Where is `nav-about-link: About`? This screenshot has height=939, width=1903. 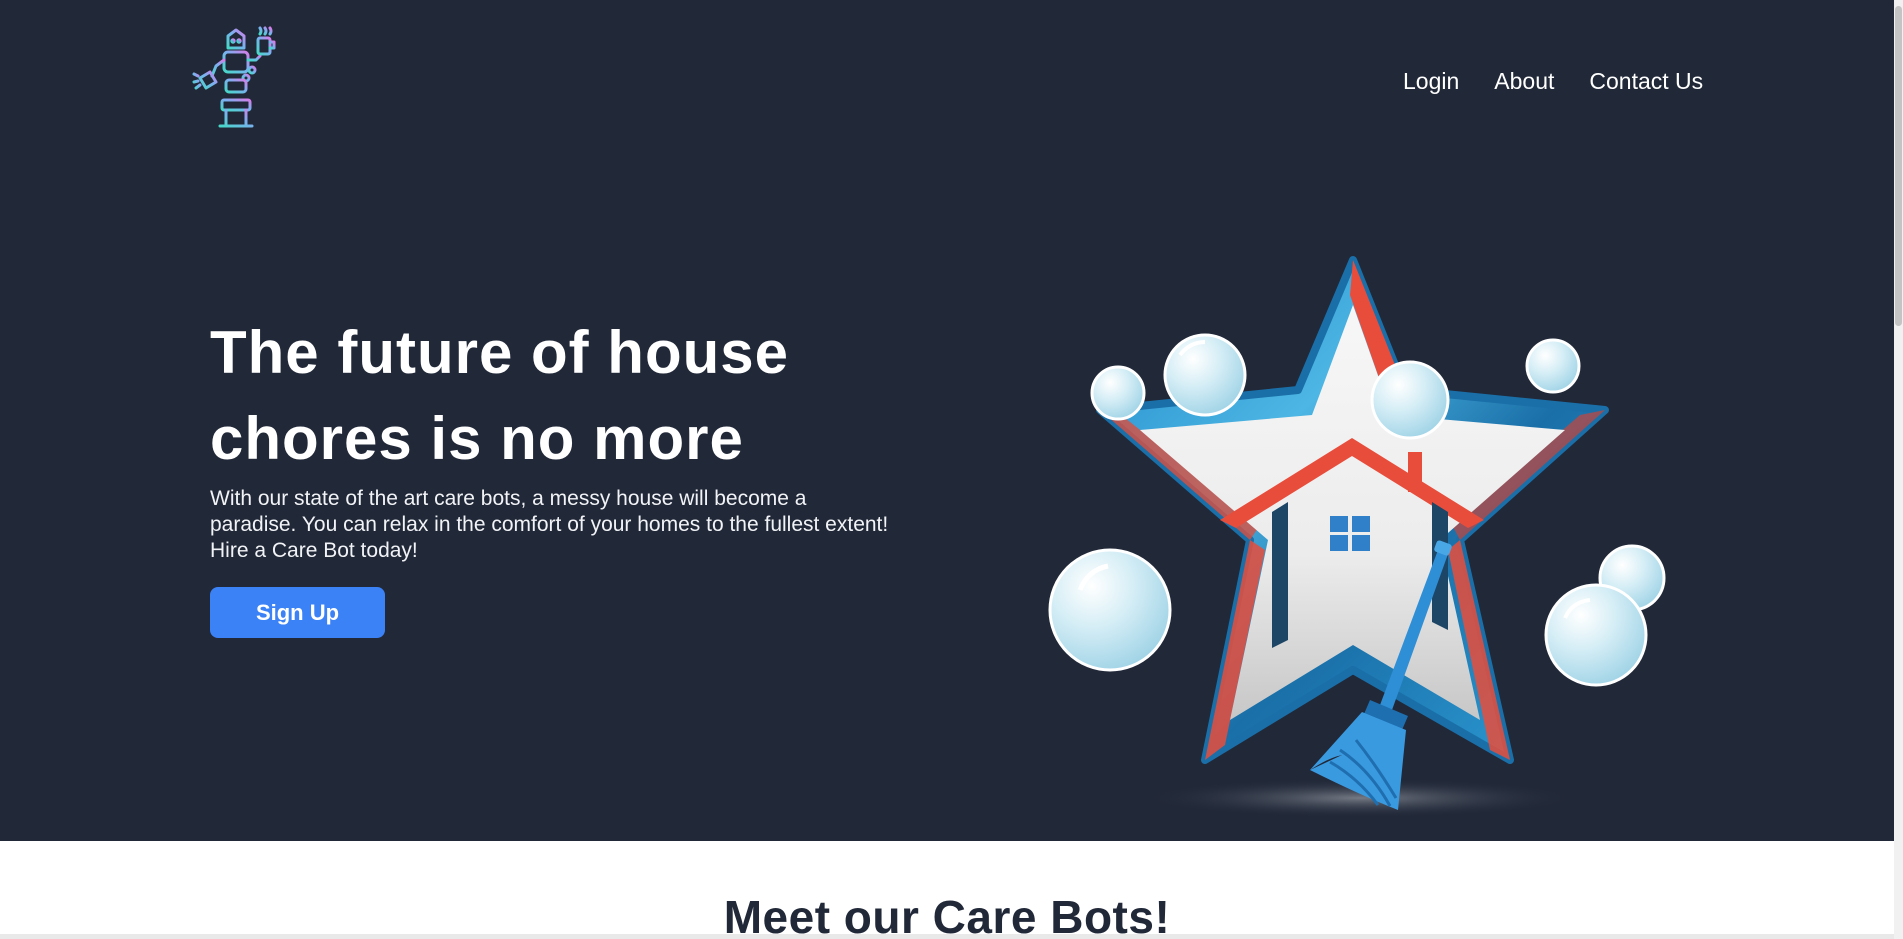
nav-about-link: About is located at coordinates (1524, 81).